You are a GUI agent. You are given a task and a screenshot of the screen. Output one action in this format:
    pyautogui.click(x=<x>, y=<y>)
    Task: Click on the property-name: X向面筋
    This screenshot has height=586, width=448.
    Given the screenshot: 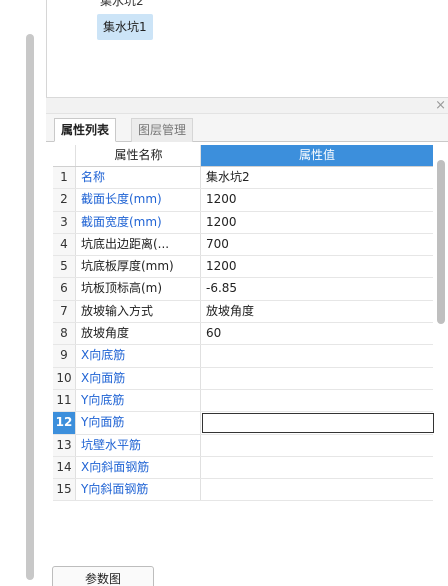 What is the action you would take?
    pyautogui.click(x=139, y=378)
    